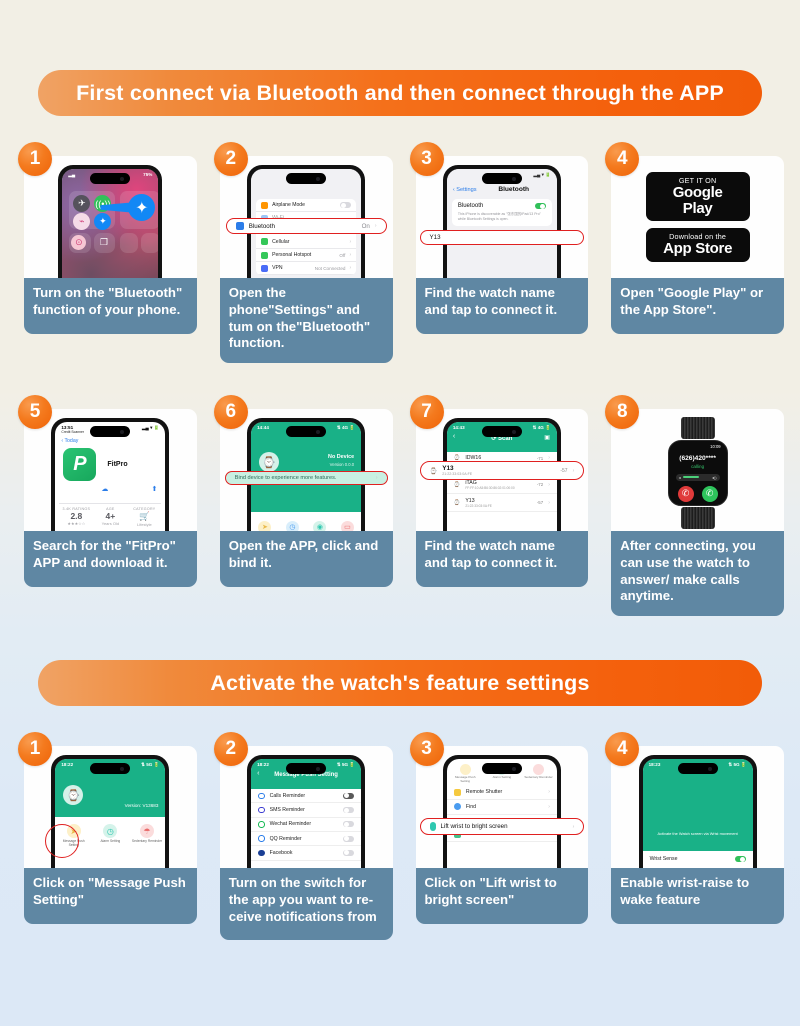 This screenshot has height=1026, width=800. I want to click on push-row-qq: QQ Reminder, so click(306, 839).